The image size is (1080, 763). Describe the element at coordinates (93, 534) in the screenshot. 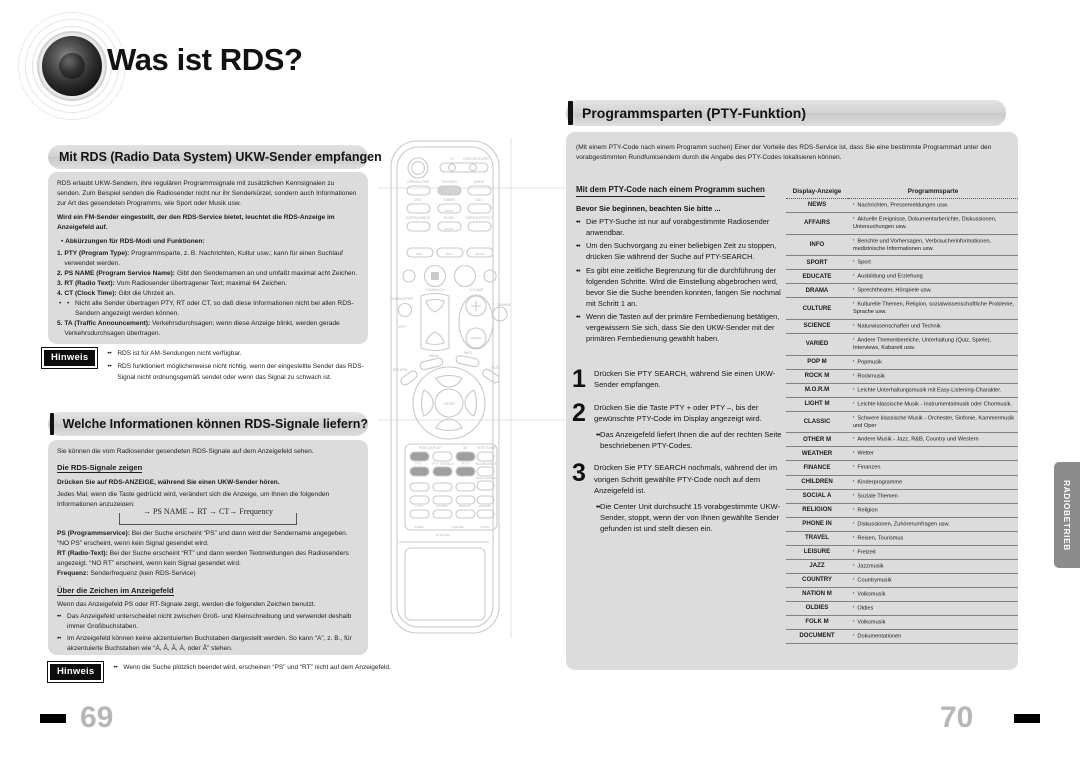

I see `def-term-ps: PS (Programmservice):` at that location.